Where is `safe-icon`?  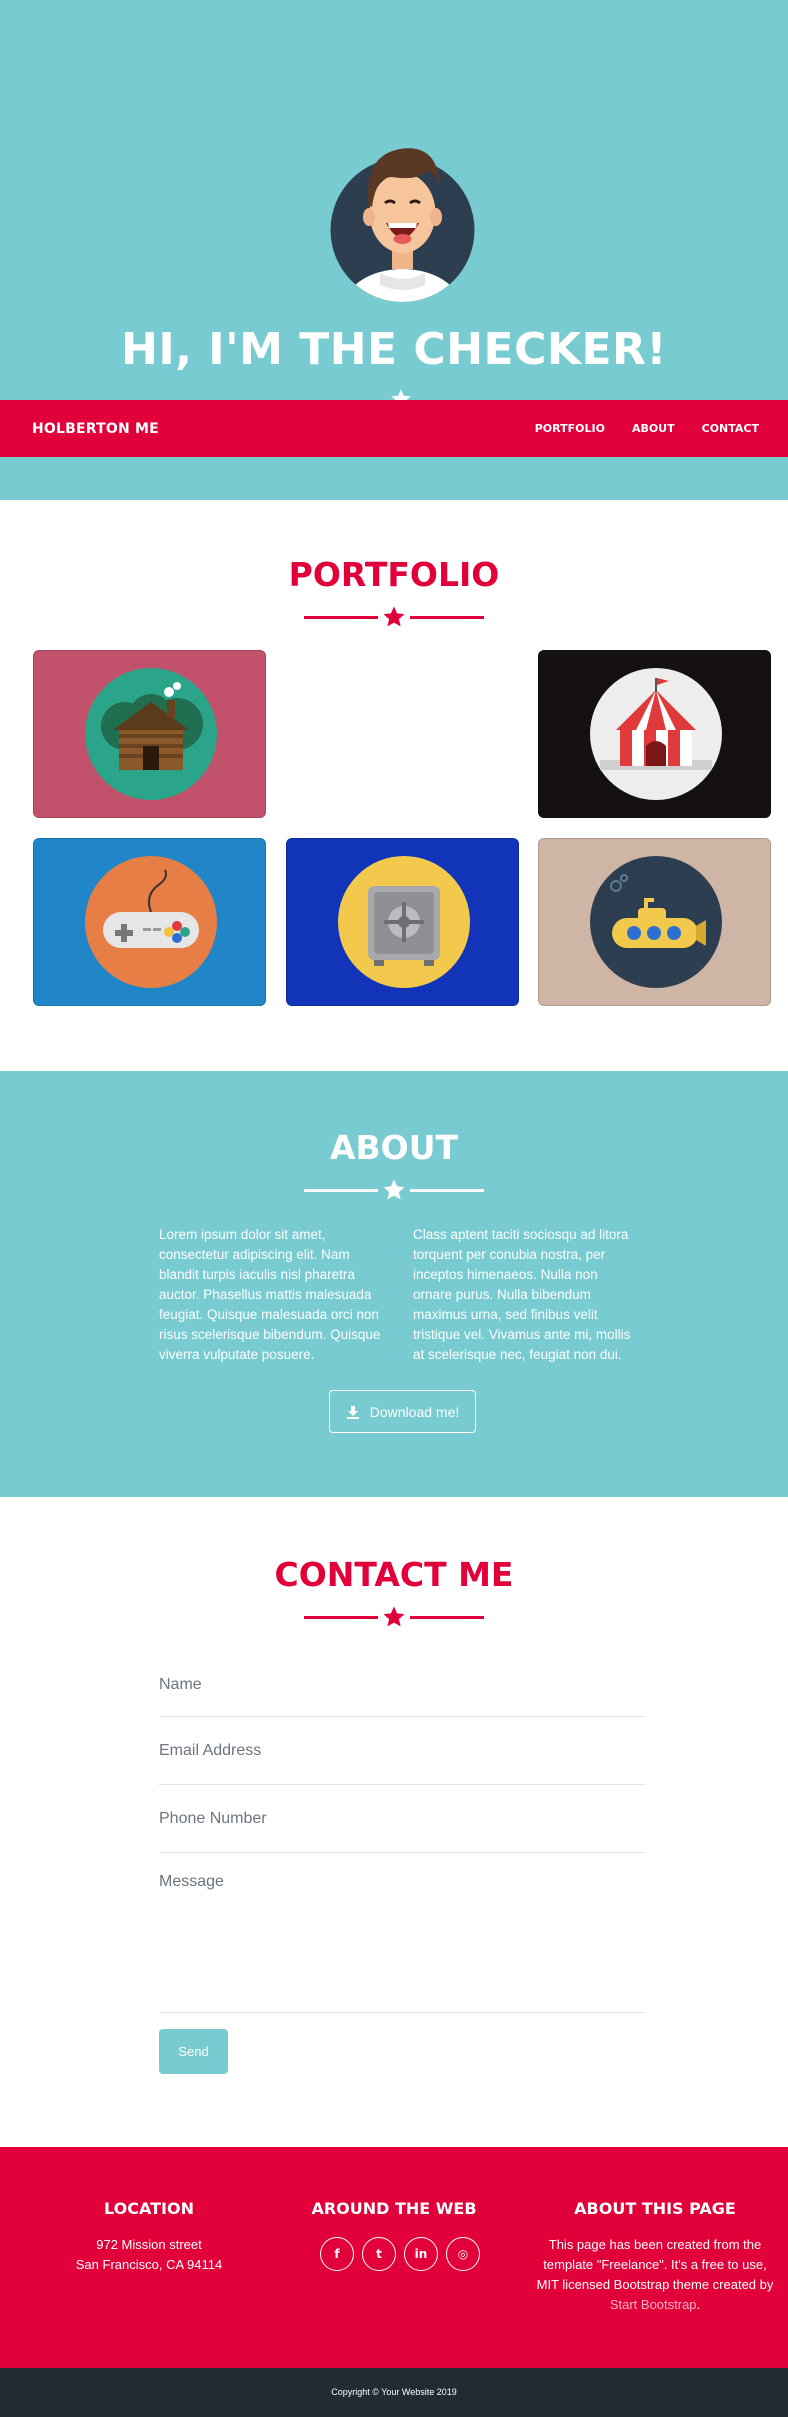 safe-icon is located at coordinates (404, 922).